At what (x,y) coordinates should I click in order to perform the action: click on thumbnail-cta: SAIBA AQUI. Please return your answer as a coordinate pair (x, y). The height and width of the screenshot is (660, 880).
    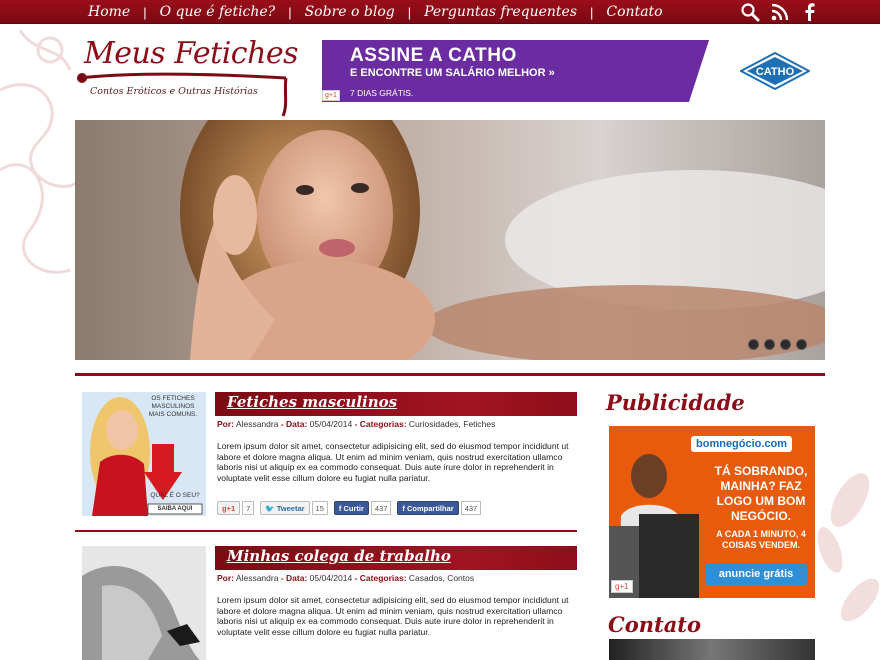
    Looking at the image, I should click on (175, 509).